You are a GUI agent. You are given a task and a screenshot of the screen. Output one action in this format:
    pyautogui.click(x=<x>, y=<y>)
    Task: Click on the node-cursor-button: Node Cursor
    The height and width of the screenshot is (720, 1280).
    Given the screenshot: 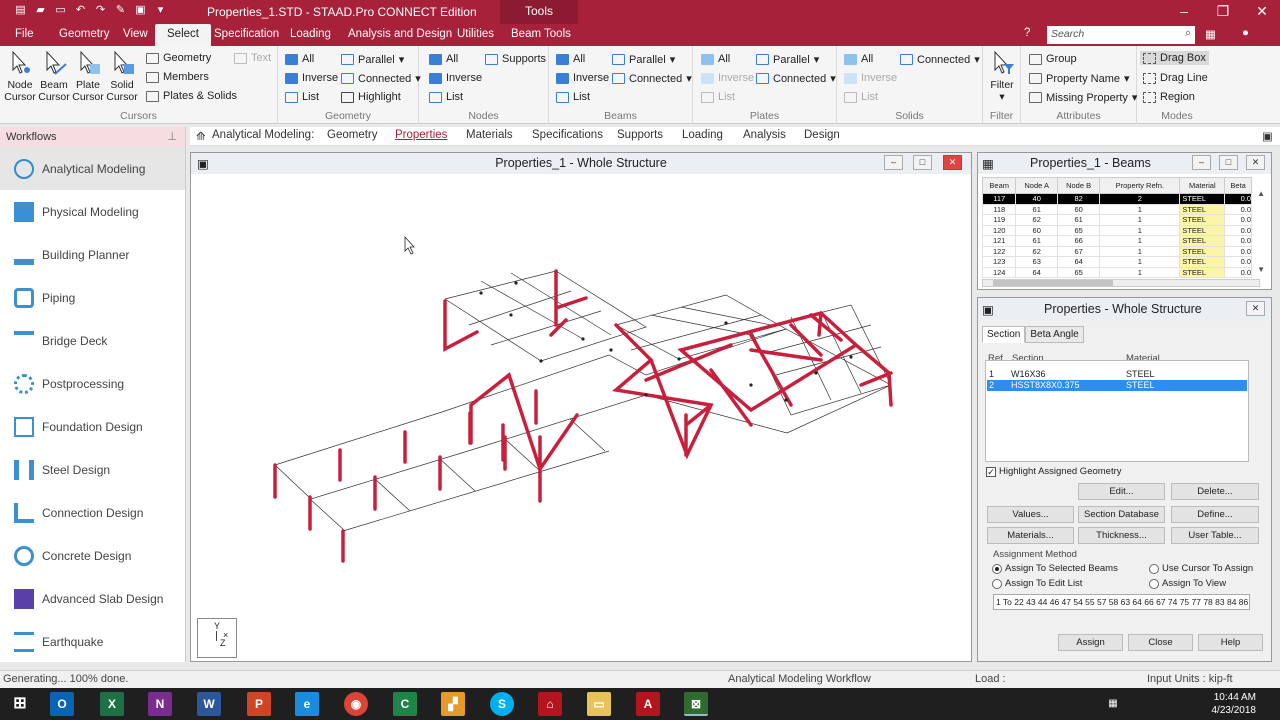 What is the action you would take?
    pyautogui.click(x=20, y=76)
    